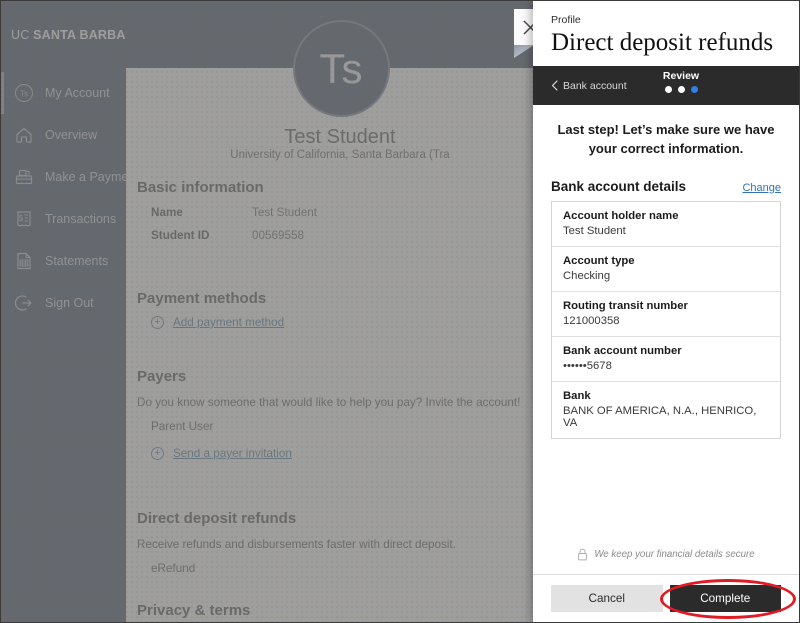 The image size is (800, 623). Describe the element at coordinates (77, 261) in the screenshot. I see `sidebar-item-label: Statements` at that location.